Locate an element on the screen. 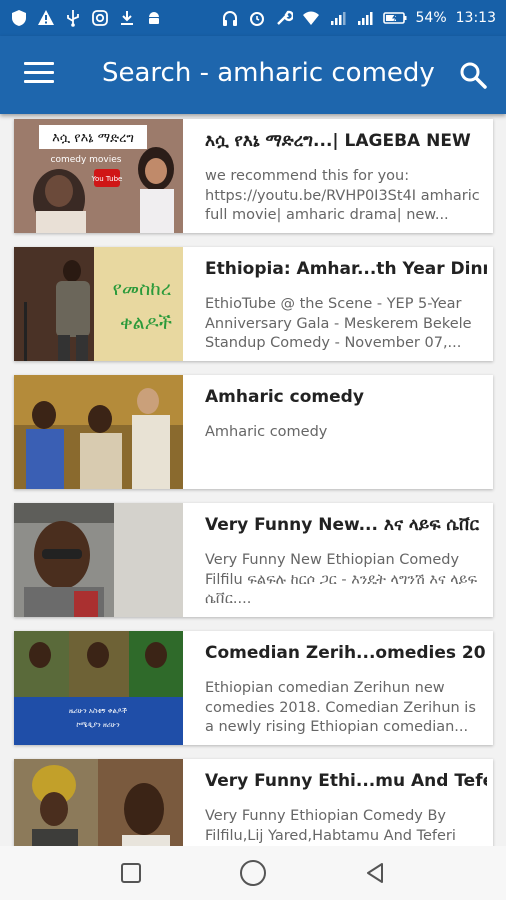  result-title: እሷ የእኔ ማድረግ...| LAGEBA NEW is located at coordinates (338, 141).